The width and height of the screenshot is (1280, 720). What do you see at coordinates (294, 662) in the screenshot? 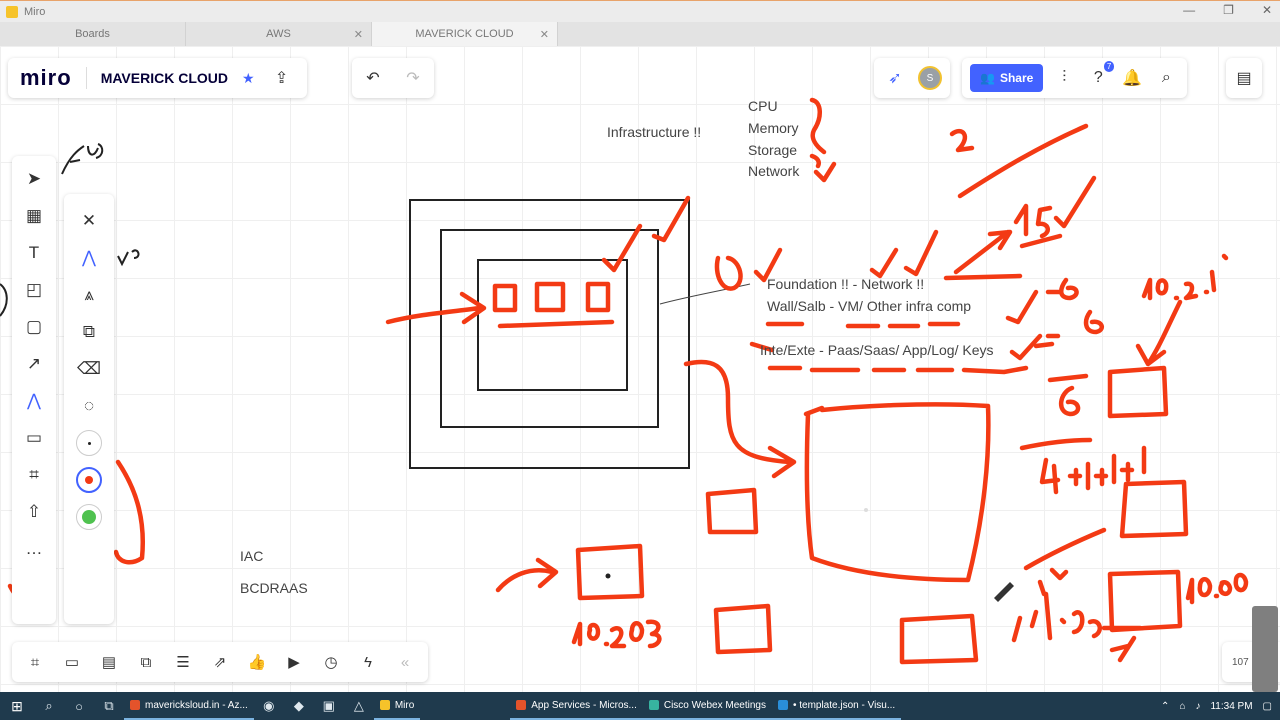
I see `video-icon: ▶` at bounding box center [294, 662].